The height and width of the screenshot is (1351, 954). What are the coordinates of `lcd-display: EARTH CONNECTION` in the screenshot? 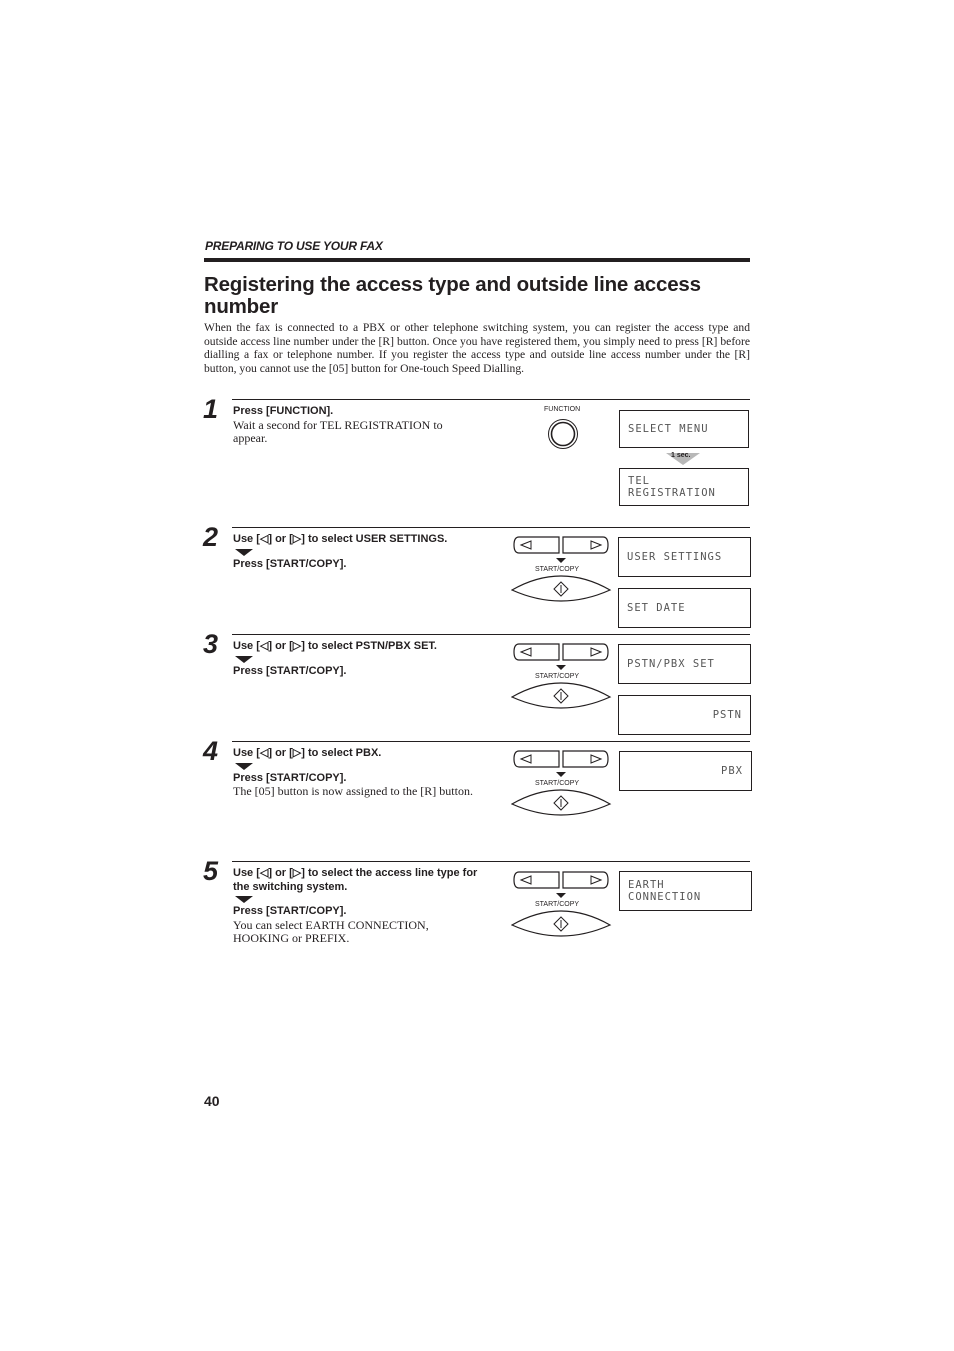 It's located at (685, 891).